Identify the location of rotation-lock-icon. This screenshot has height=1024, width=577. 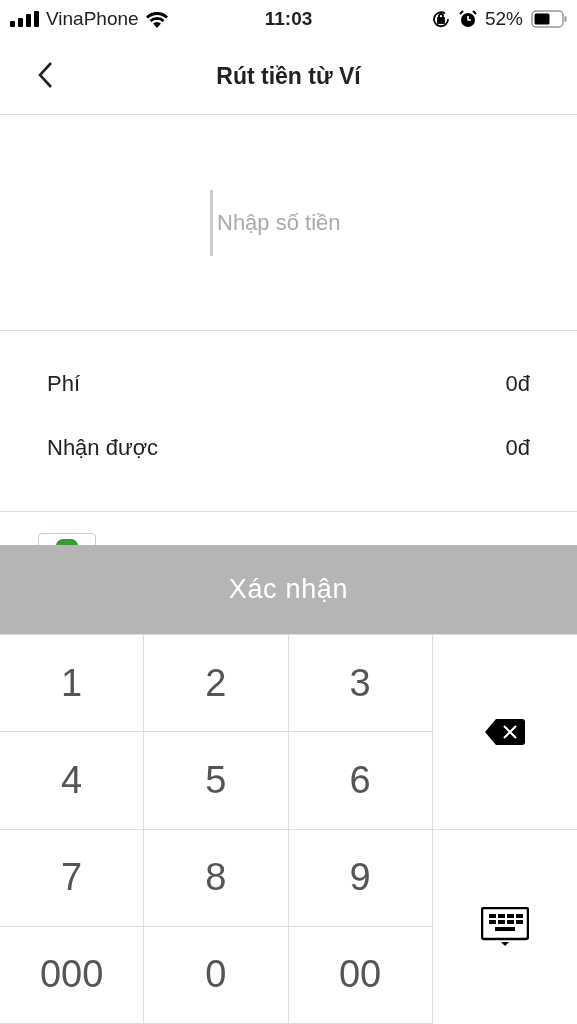
(441, 19).